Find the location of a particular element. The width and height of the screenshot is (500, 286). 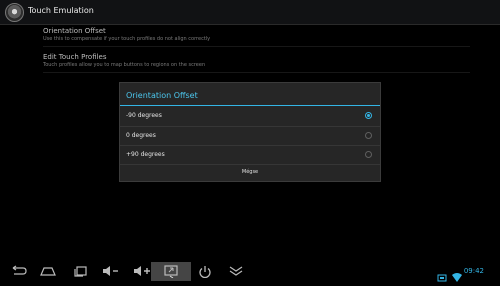

power-icon is located at coordinates (205, 271).